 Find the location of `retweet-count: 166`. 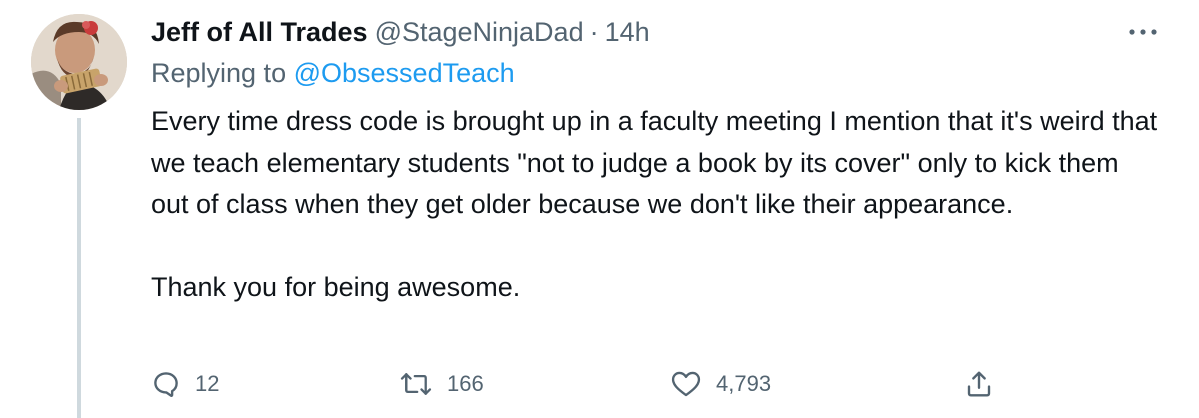

retweet-count: 166 is located at coordinates (465, 383).